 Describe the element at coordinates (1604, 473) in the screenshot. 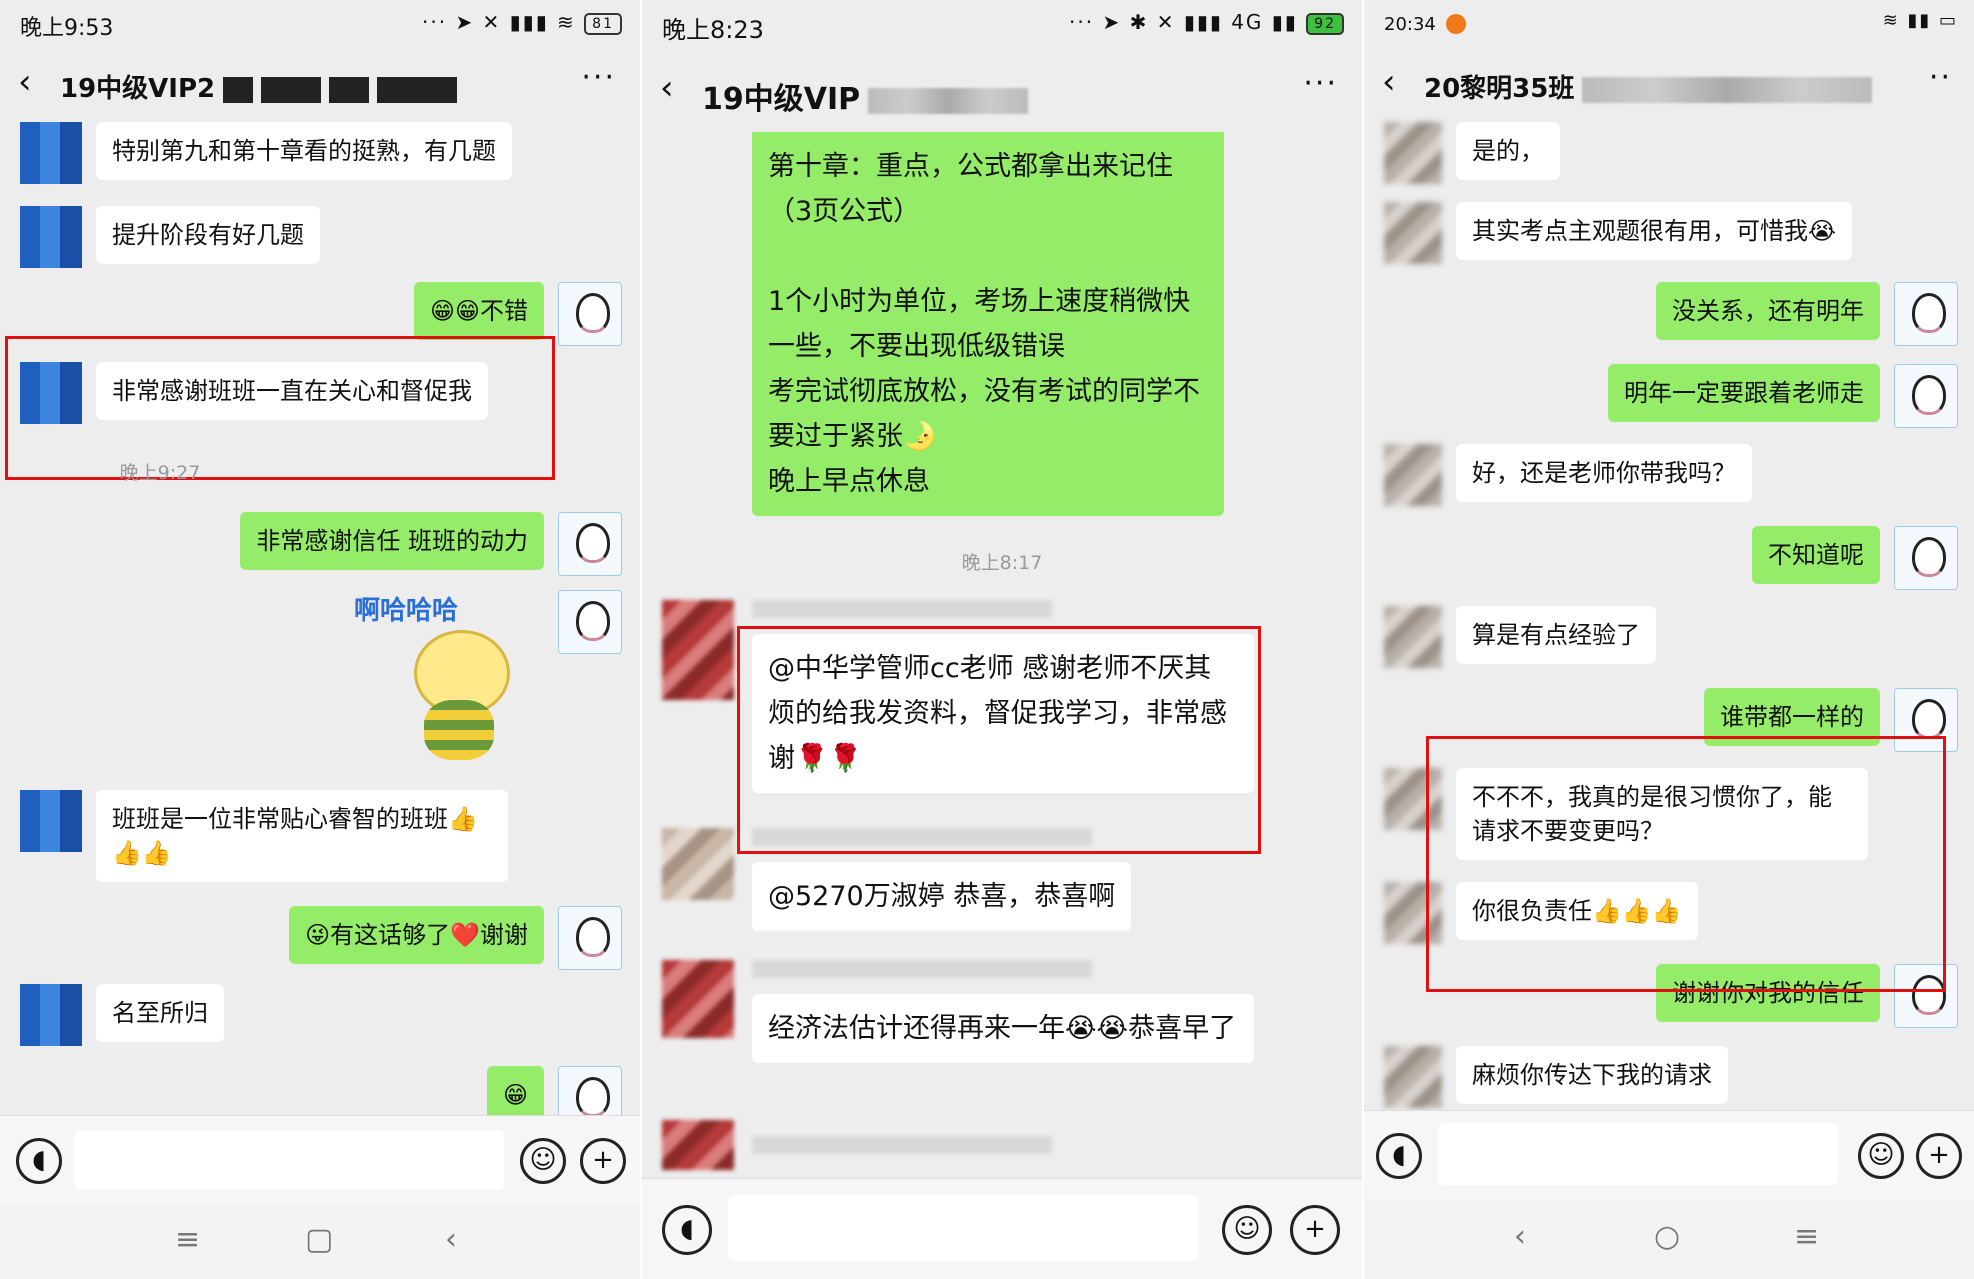

I see `message-bubble: 好，还是老师你带我吗？` at that location.